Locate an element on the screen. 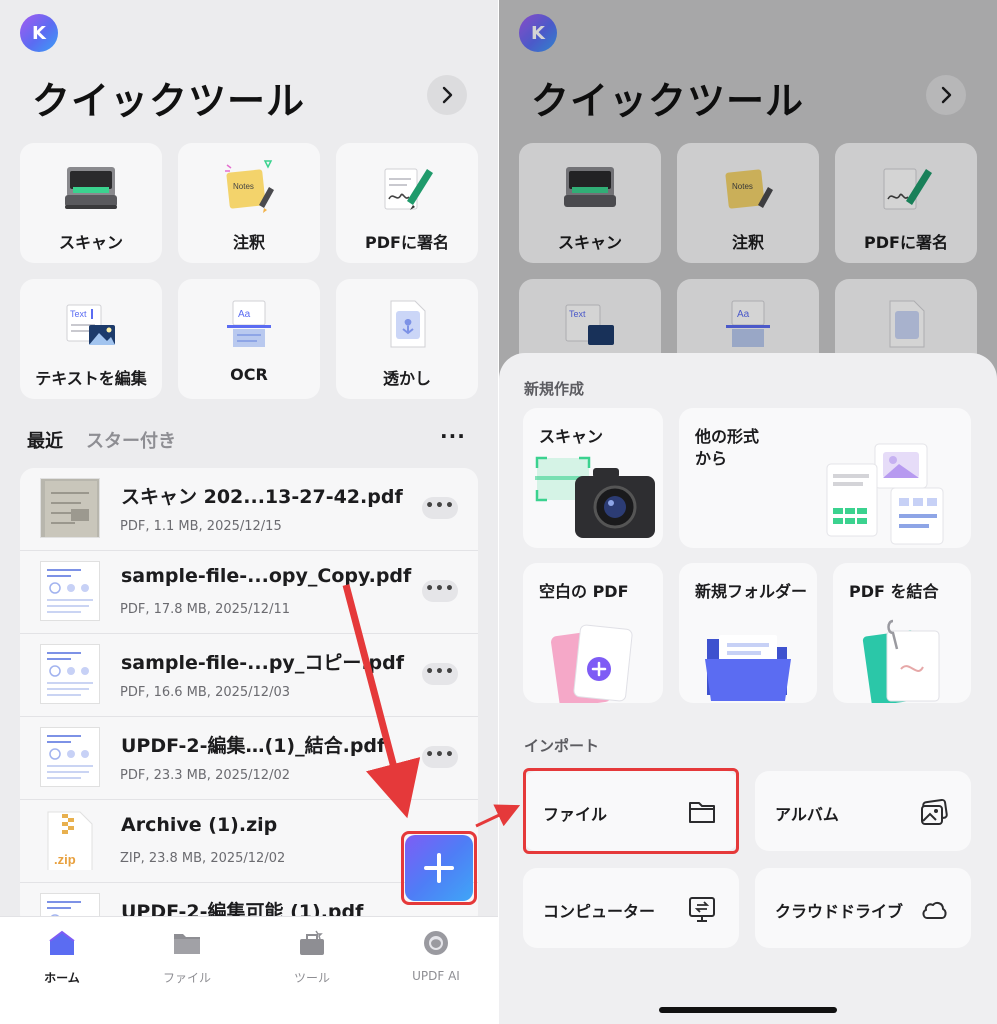  tool-ocr: Aa OCR is located at coordinates (249, 339).